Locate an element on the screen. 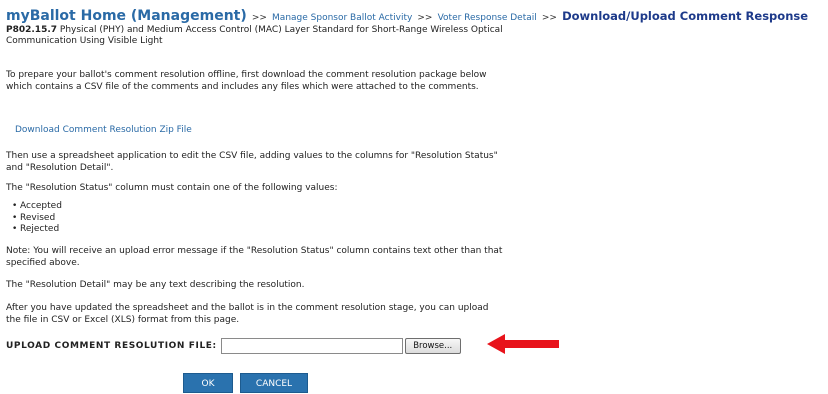 Image resolution: width=828 pixels, height=394 pixels. status-values-list: • Accepted • Revised • Rejected is located at coordinates (34, 218).